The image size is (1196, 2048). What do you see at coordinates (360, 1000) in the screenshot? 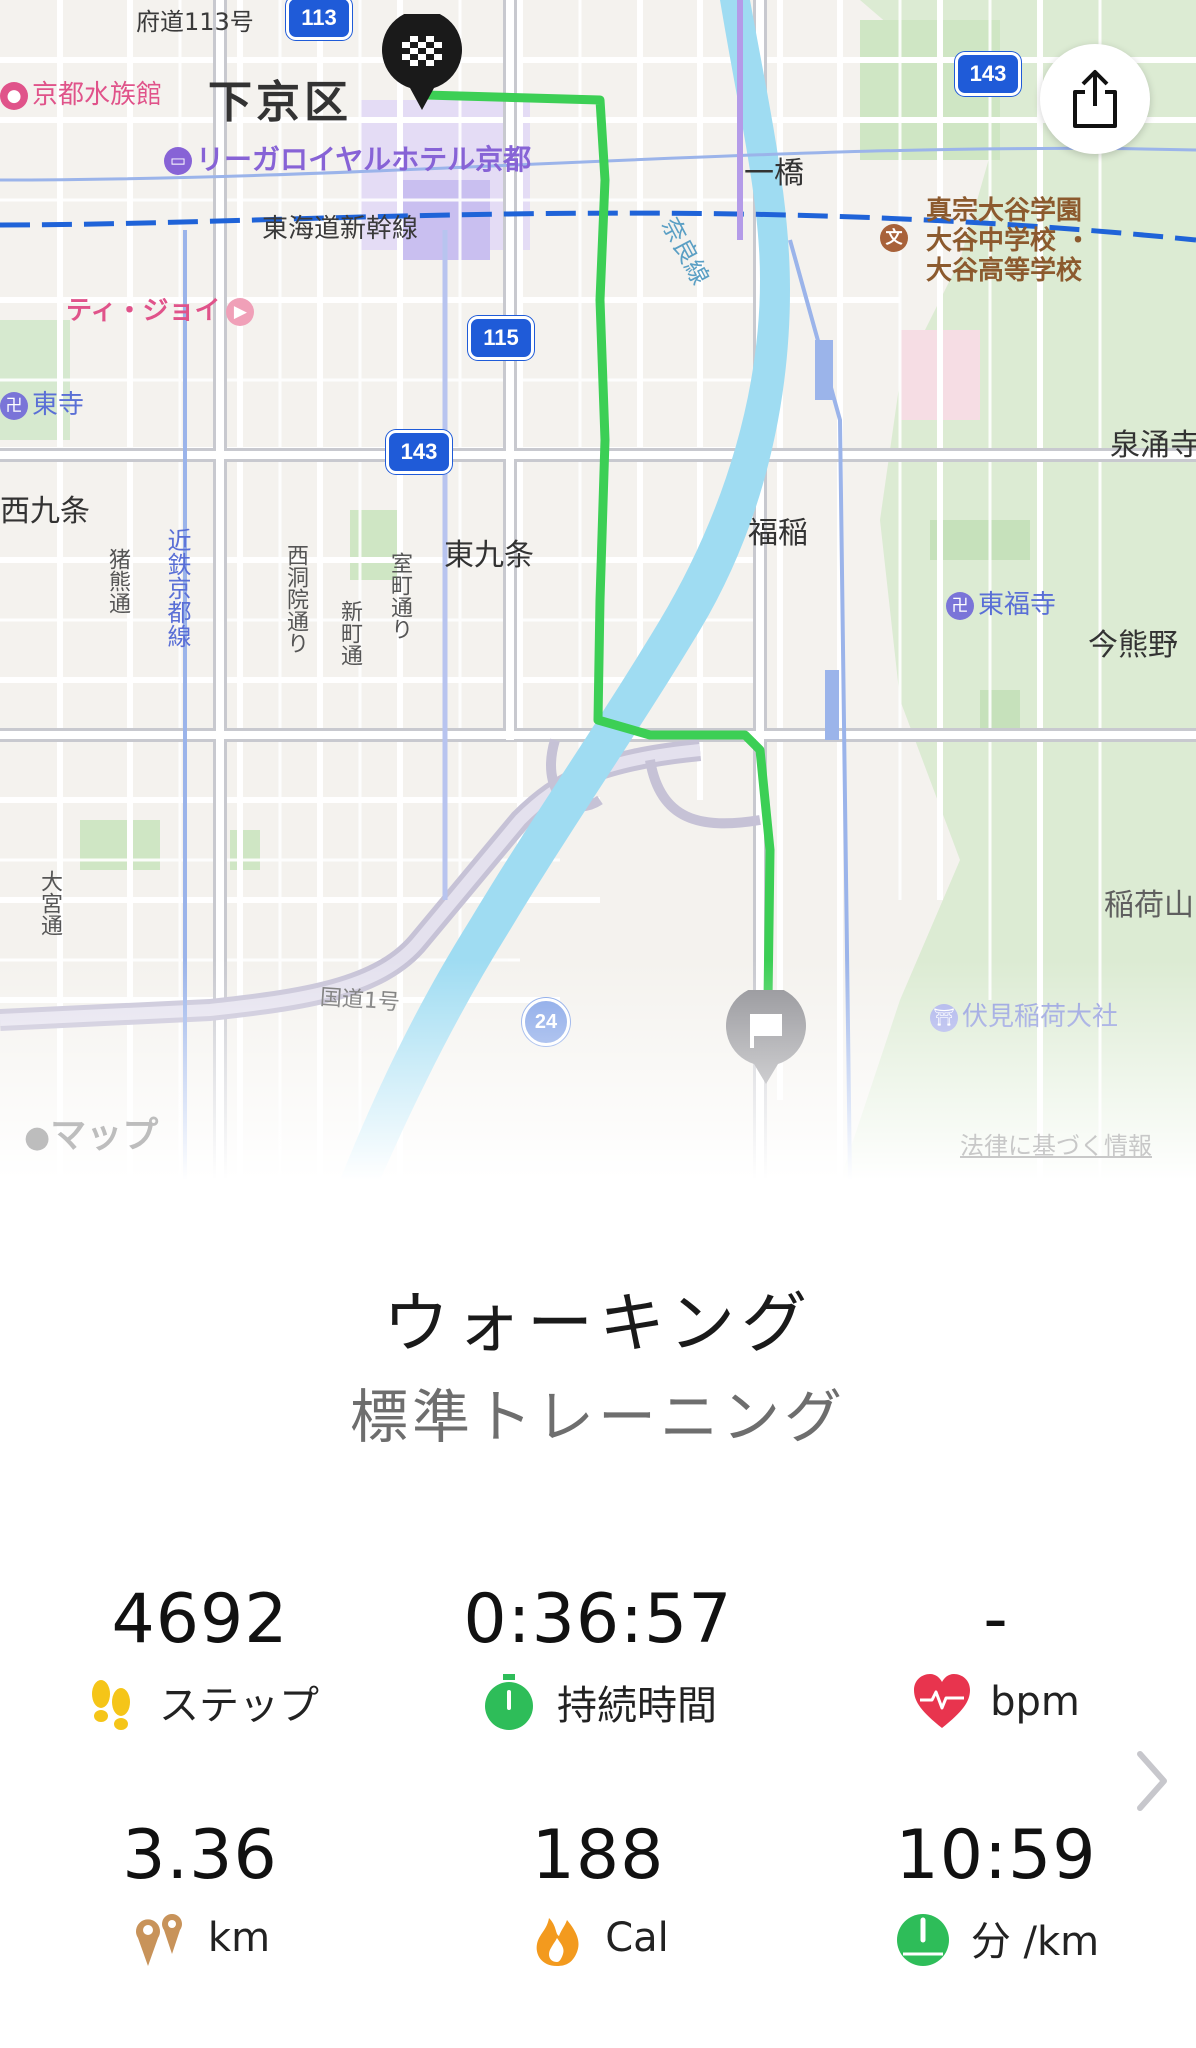
I see `label-kokudo-1: 国道1号` at bounding box center [360, 1000].